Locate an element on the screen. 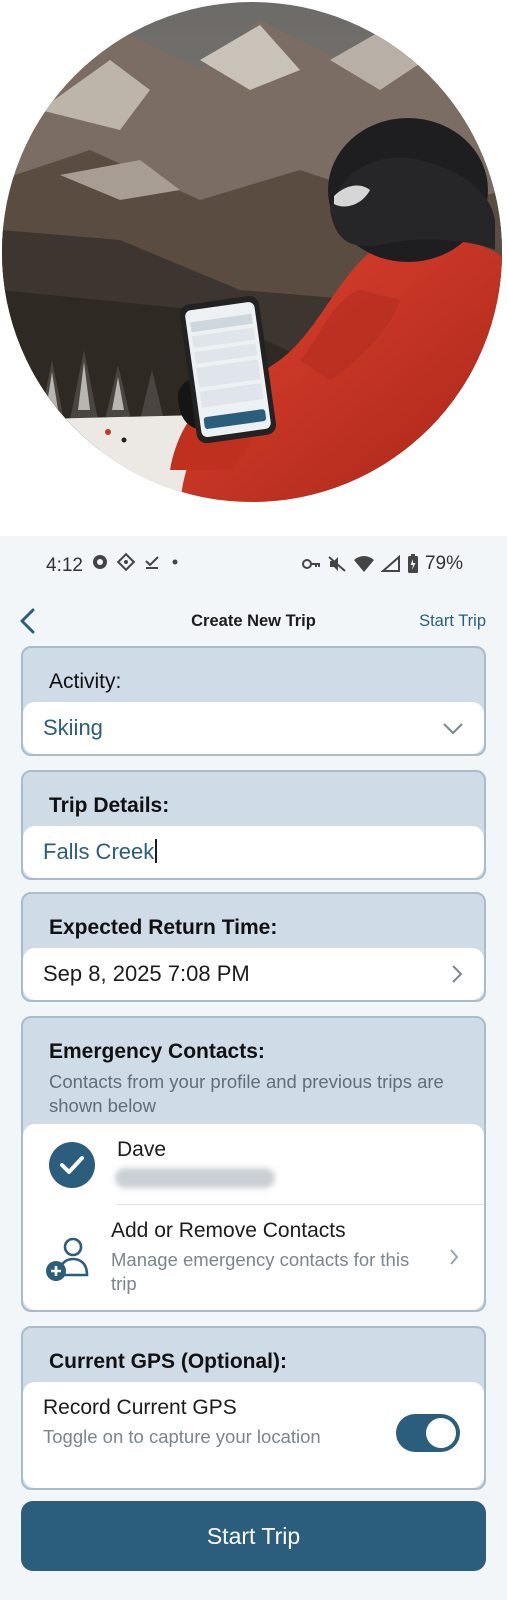  contact-name: Dave is located at coordinates (142, 1149).